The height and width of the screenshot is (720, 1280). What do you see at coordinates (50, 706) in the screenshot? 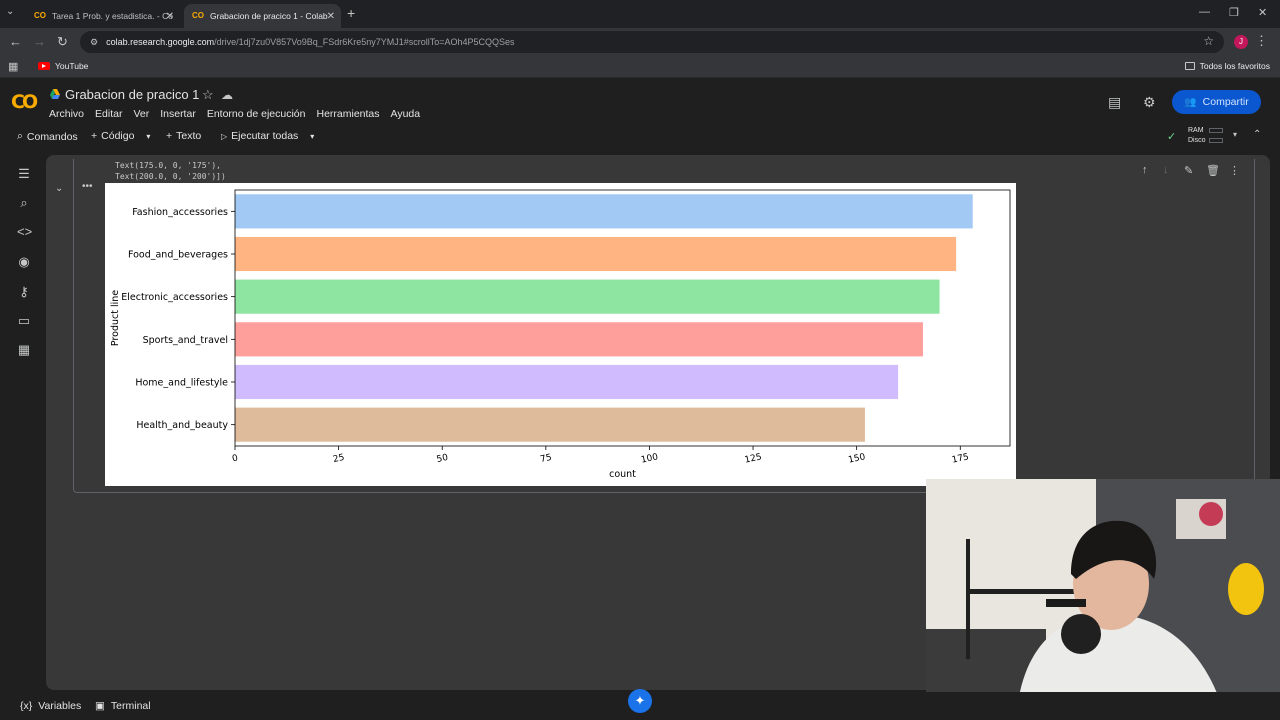
I see `variables-button: {x} Variables` at bounding box center [50, 706].